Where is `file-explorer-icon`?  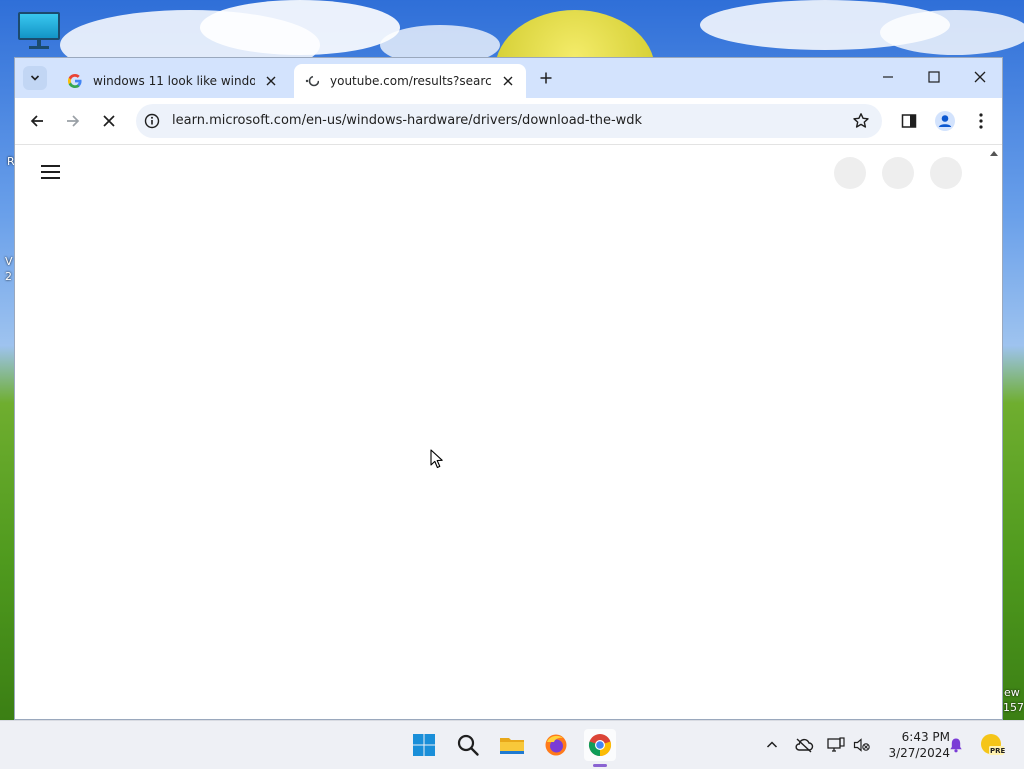
file-explorer-icon is located at coordinates (512, 746).